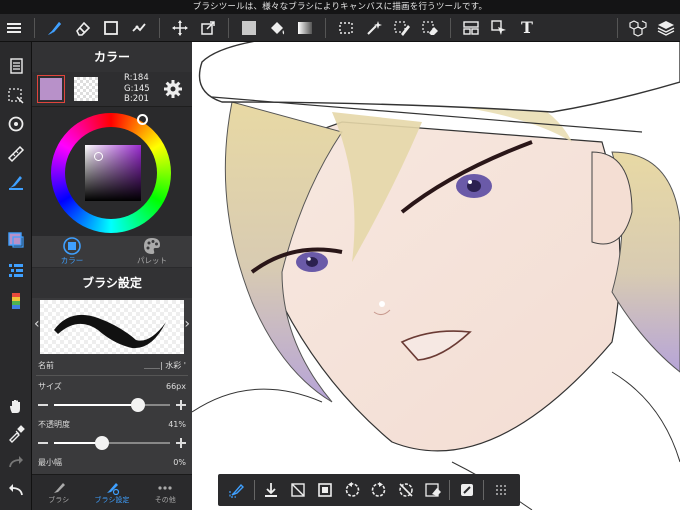 This screenshot has height=510, width=680. I want to click on brush-settings-title: ブラシ設定, so click(112, 283).